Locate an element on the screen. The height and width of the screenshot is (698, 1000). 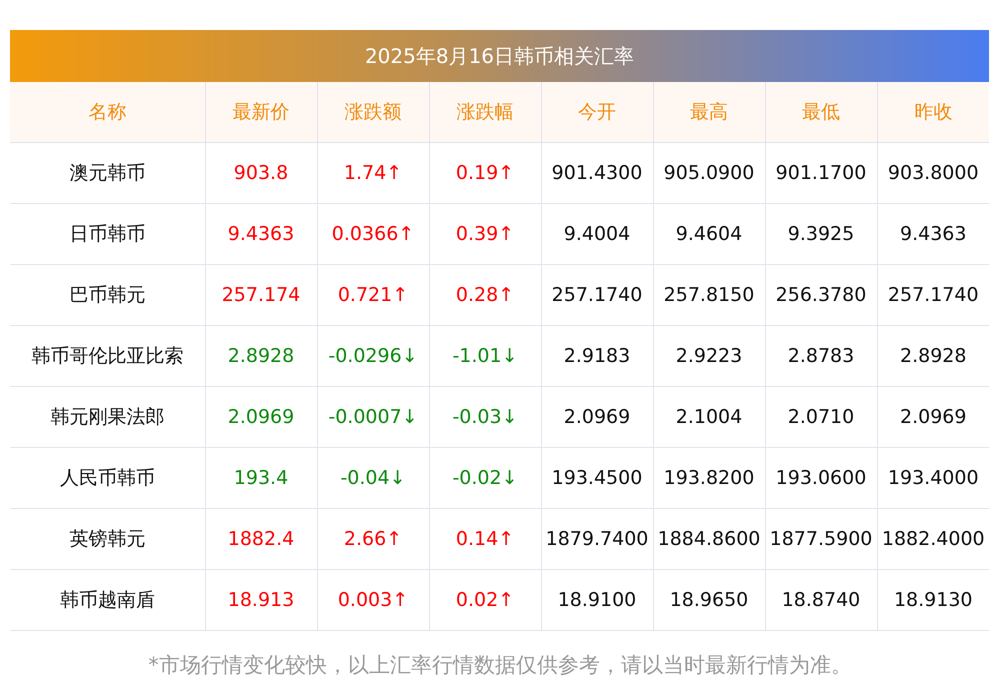
table-cell: 韩币哥伦比亚比索 is located at coordinates (107, 356).